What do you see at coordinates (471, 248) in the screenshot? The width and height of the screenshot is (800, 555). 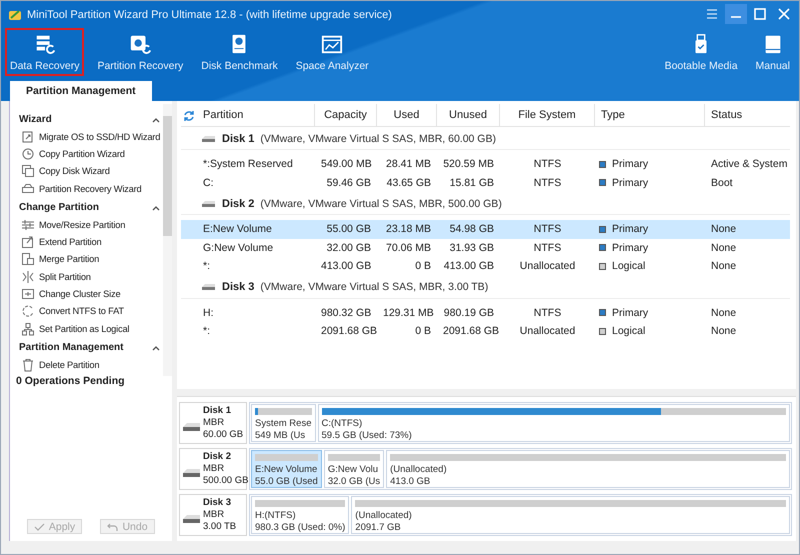 I see `table-cell-text: 31.93 GB` at bounding box center [471, 248].